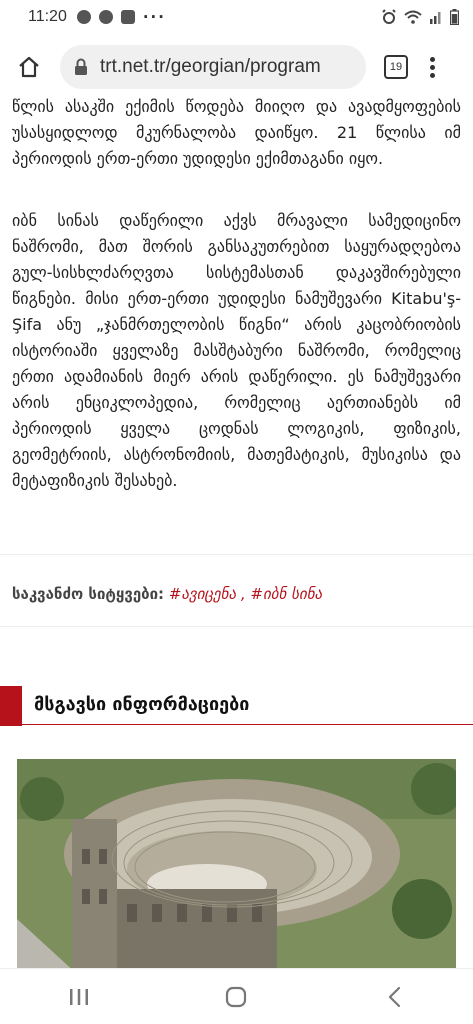 The width and height of the screenshot is (473, 1024). I want to click on address-bar: trt.net.tr/georgian/program, so click(213, 67).